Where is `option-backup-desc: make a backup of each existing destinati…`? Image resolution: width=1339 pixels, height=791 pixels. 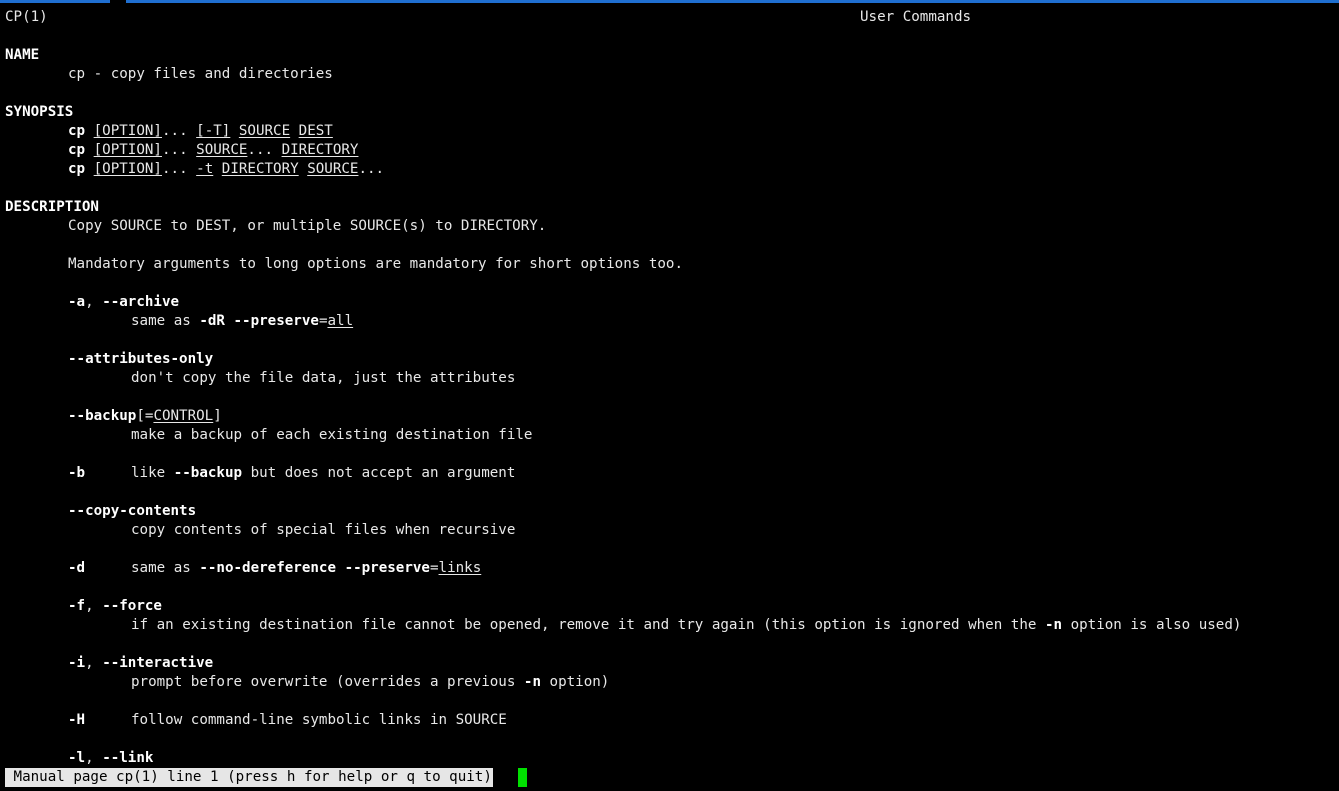
option-backup-desc: make a backup of each existing destinati… is located at coordinates (332, 435).